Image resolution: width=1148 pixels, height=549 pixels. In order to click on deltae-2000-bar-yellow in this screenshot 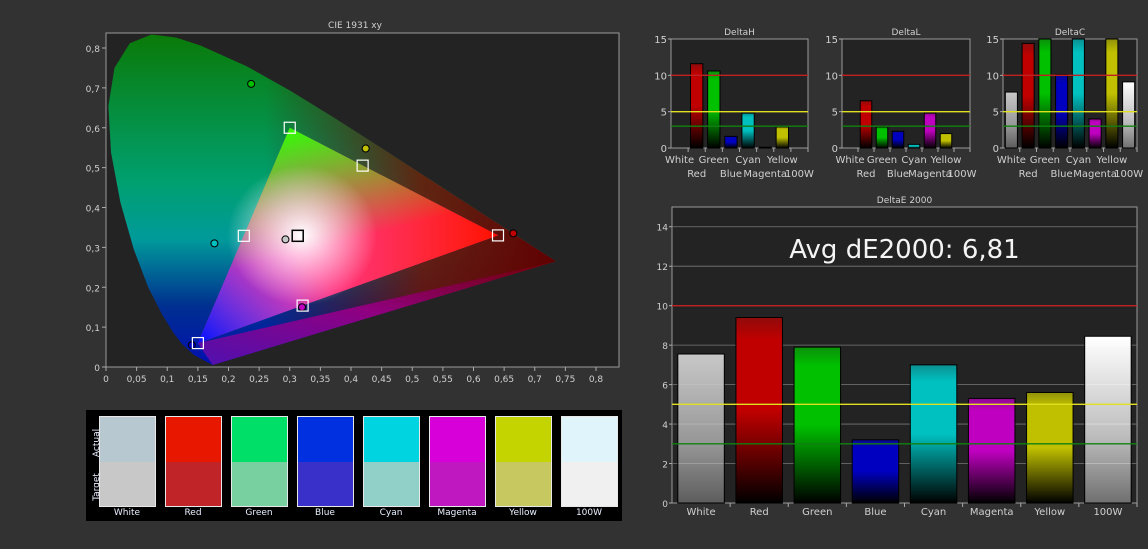, I will do `click(1050, 447)`.